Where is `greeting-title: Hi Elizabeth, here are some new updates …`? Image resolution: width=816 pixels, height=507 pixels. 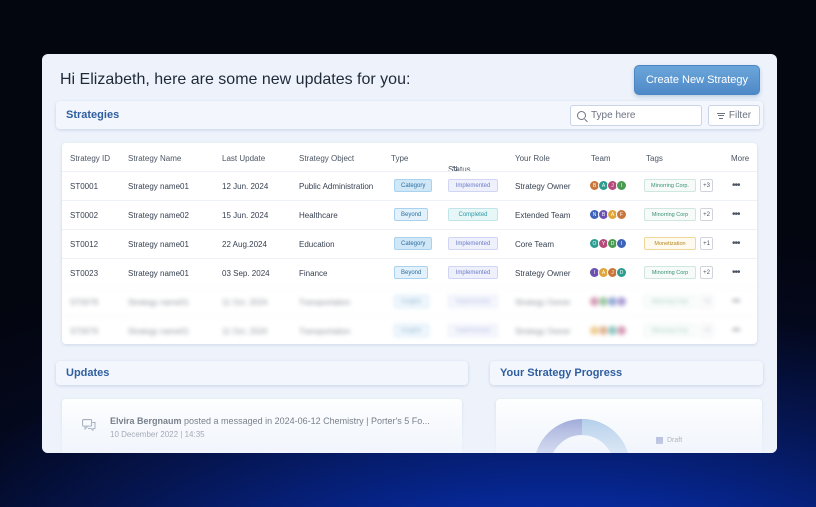
greeting-title: Hi Elizabeth, here are some new updates … is located at coordinates (235, 79).